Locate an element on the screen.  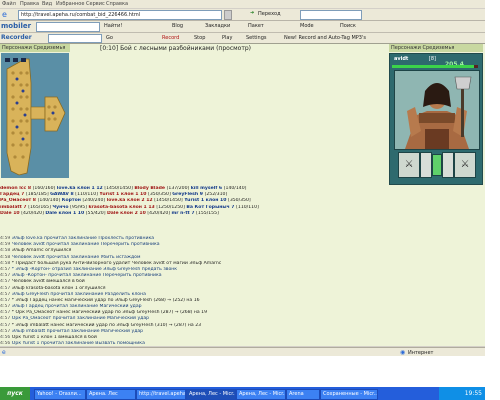
fighter-name: mr n-tt 7 is located at coordinates (184, 213).